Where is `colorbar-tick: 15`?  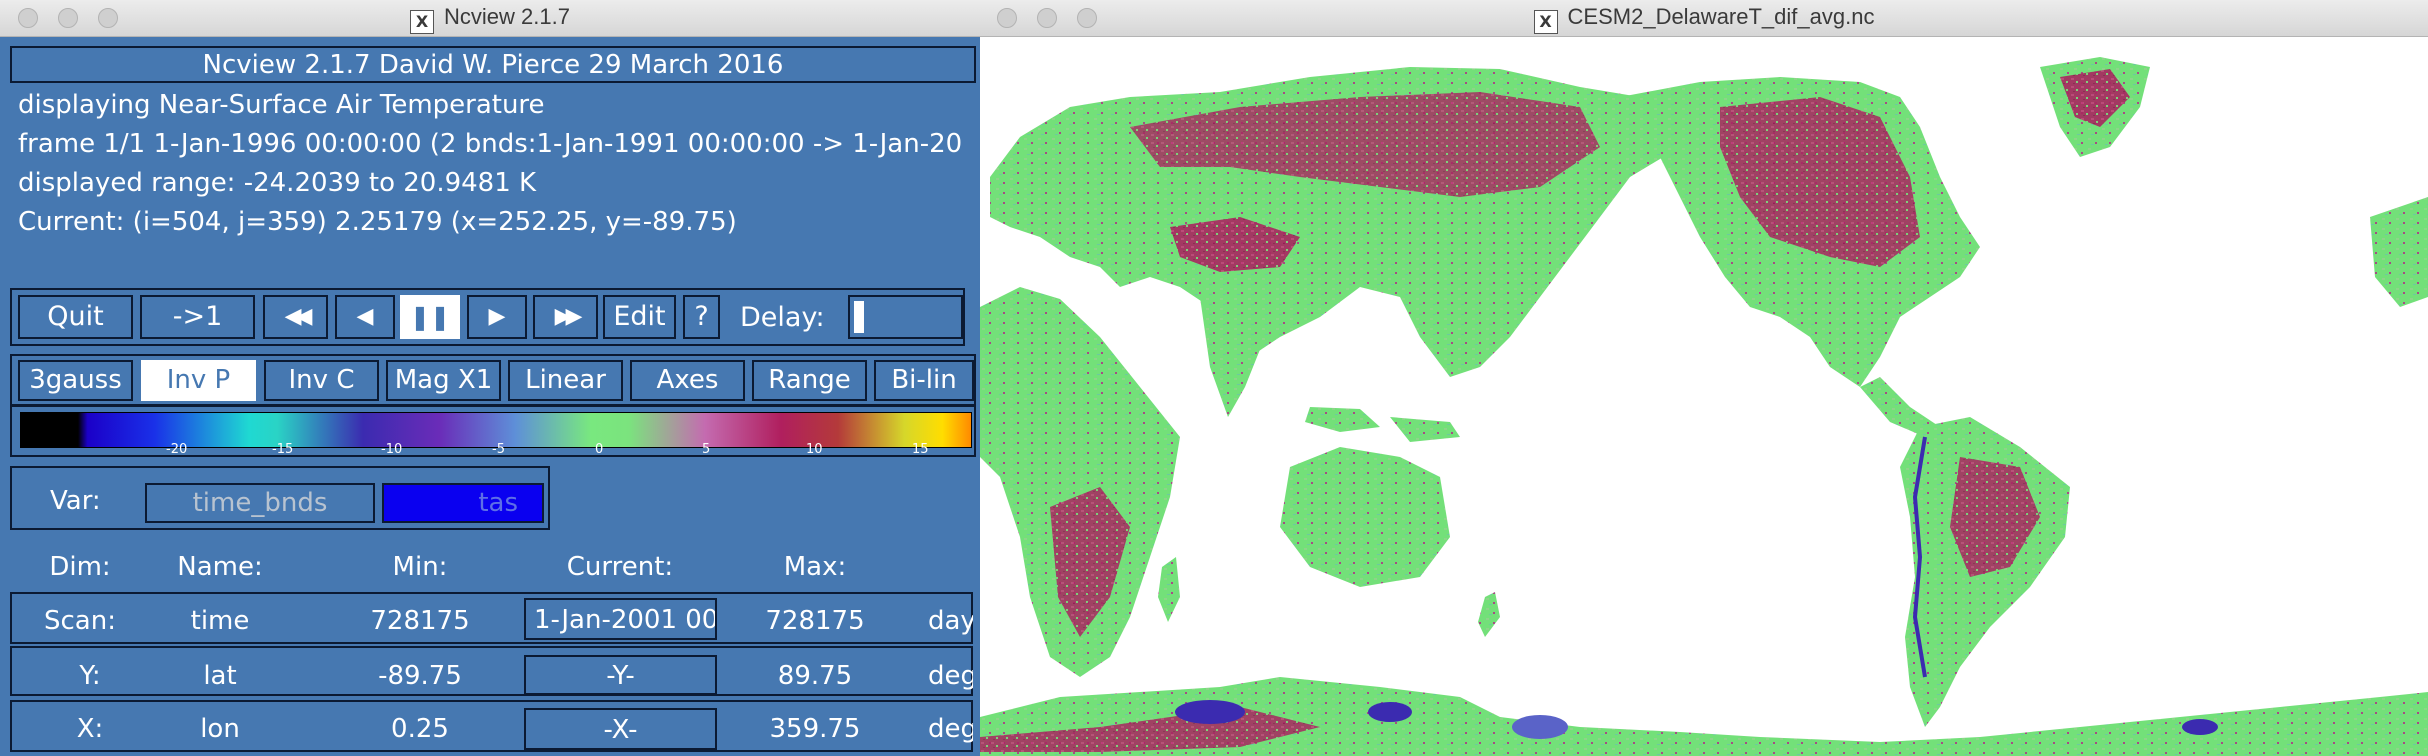 colorbar-tick: 15 is located at coordinates (920, 449).